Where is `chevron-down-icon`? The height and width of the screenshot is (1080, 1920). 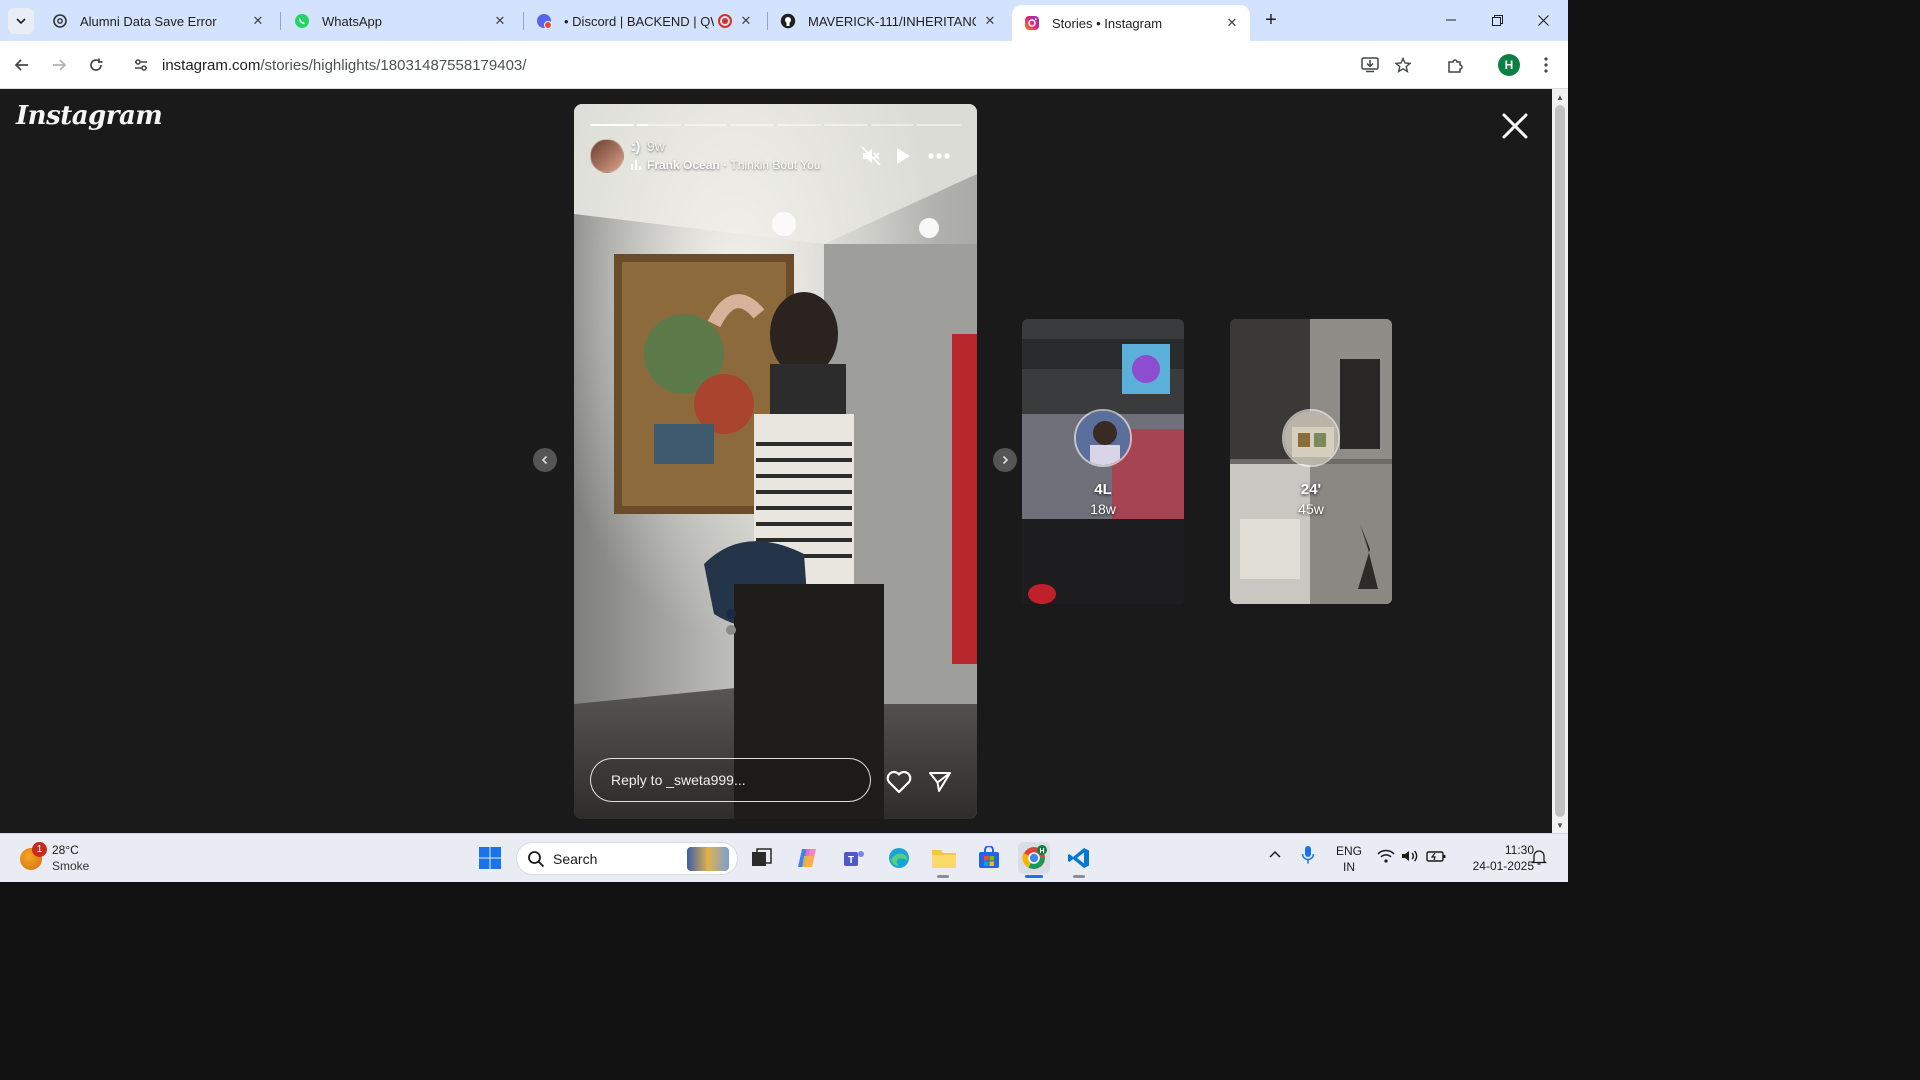
chevron-down-icon is located at coordinates (21, 21).